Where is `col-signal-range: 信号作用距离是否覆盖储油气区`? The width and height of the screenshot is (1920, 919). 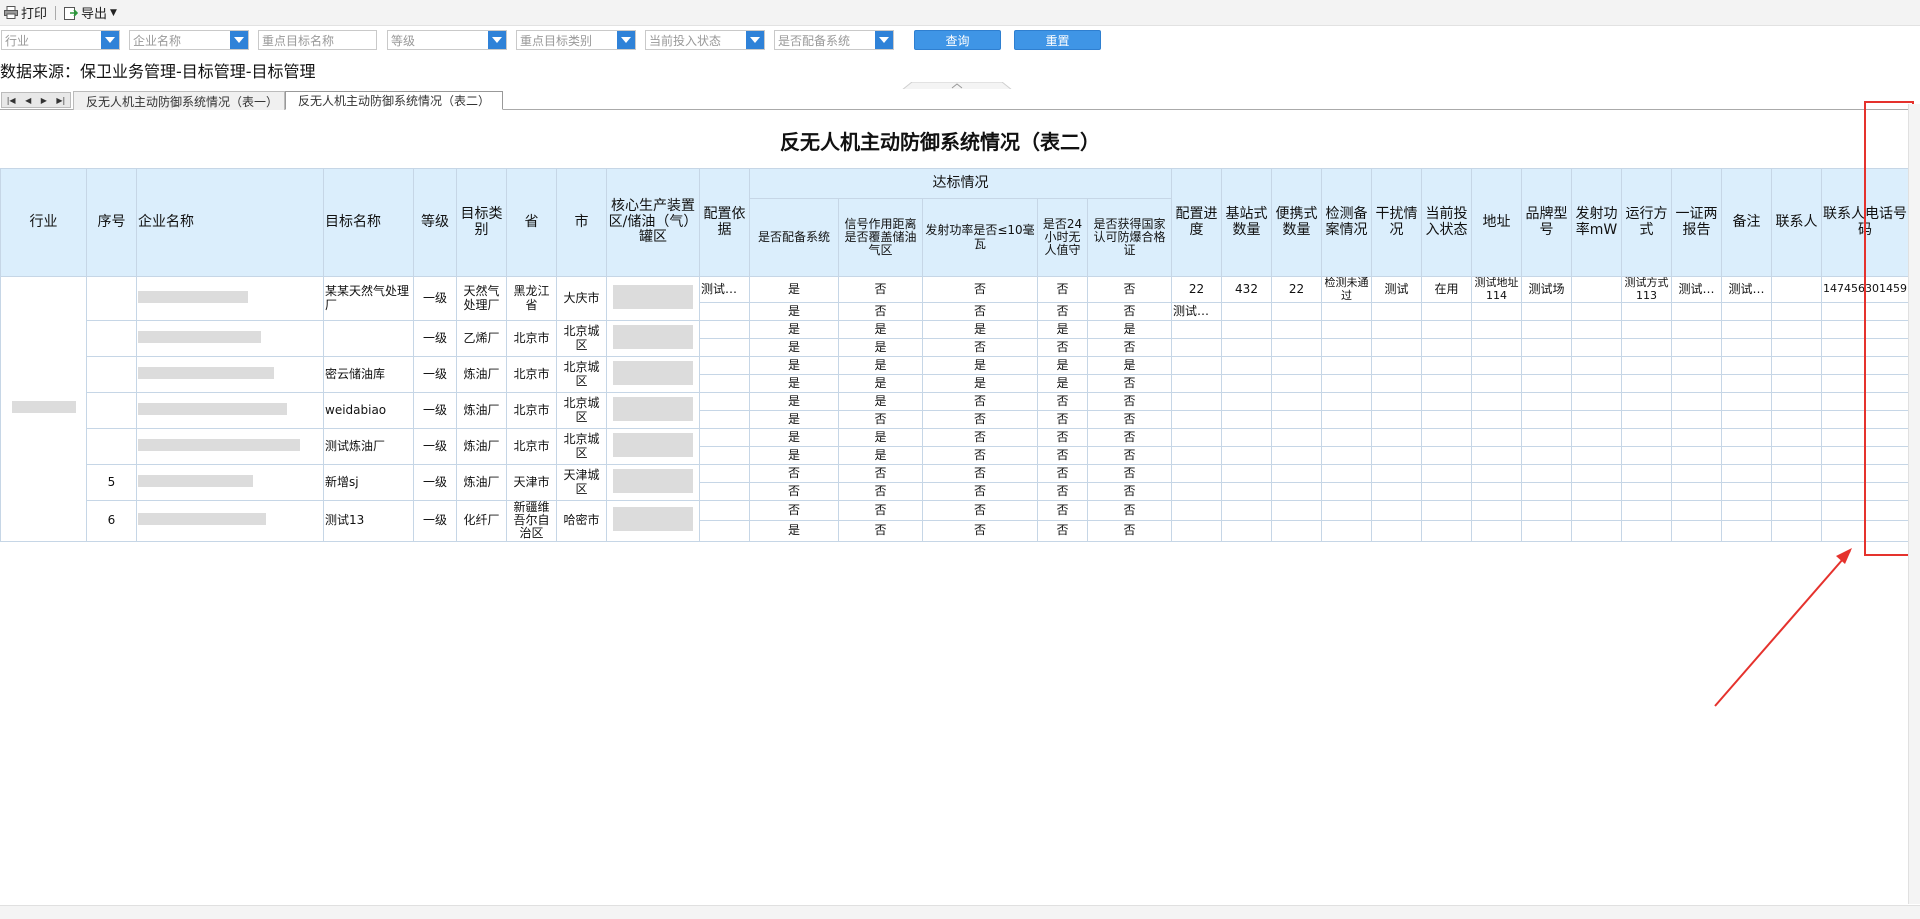 col-signal-range: 信号作用距离是否覆盖储油气区 is located at coordinates (880, 237).